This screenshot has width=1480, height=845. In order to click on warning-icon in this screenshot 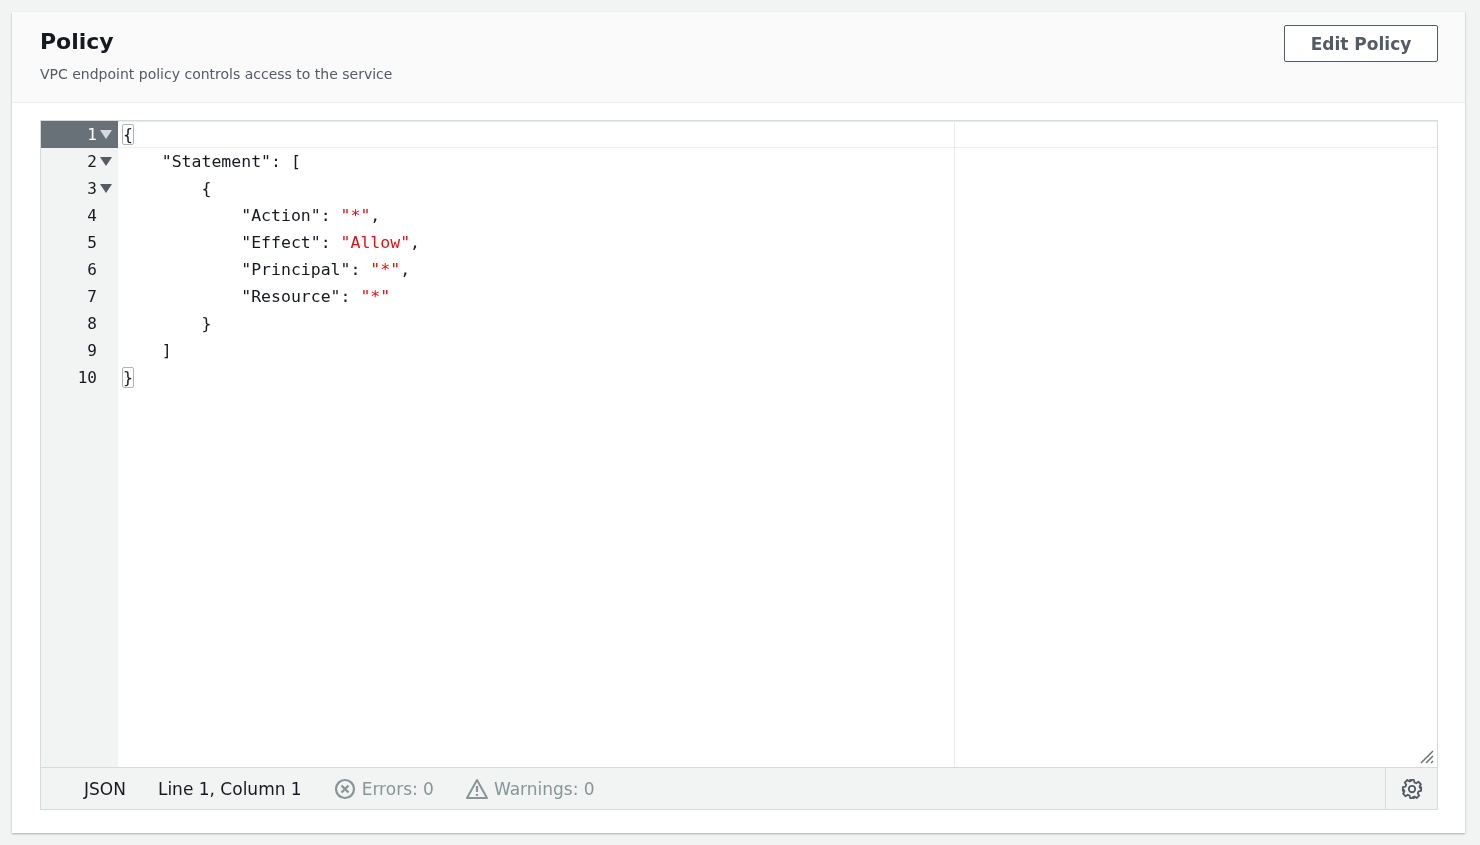, I will do `click(476, 788)`.